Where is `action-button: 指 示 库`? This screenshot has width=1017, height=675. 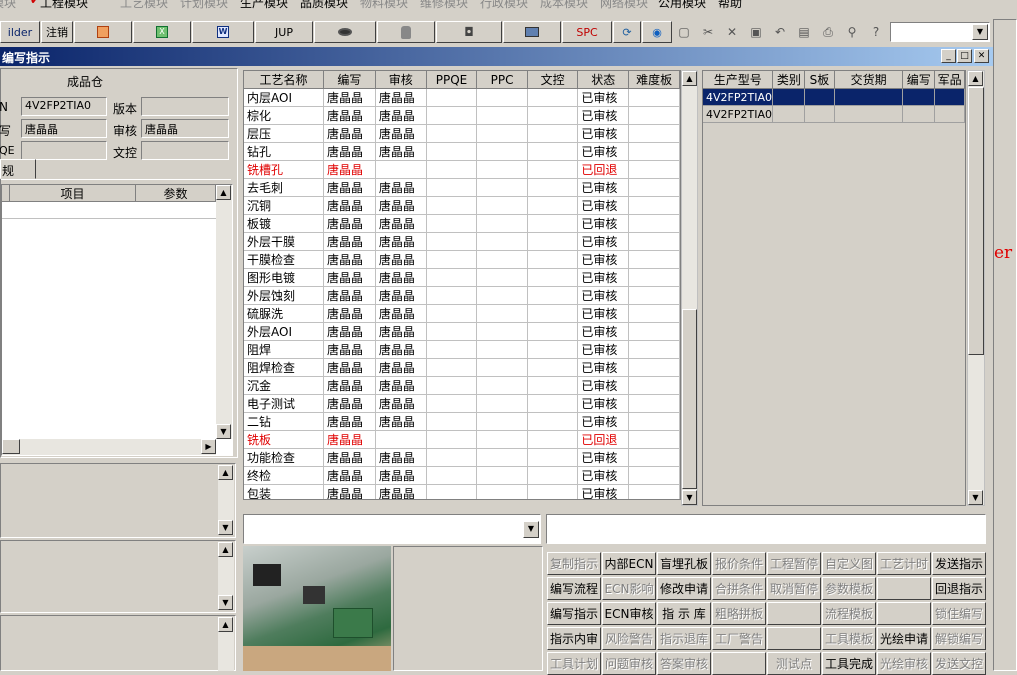
action-button: 指 示 库 is located at coordinates (684, 613).